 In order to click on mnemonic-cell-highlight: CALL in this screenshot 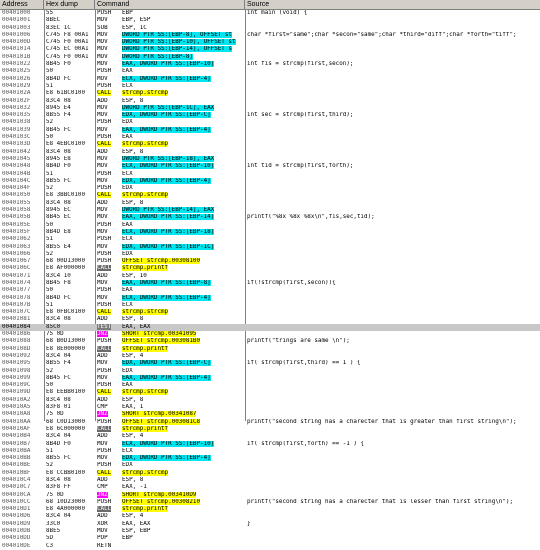, I will do `click(104, 195)`.